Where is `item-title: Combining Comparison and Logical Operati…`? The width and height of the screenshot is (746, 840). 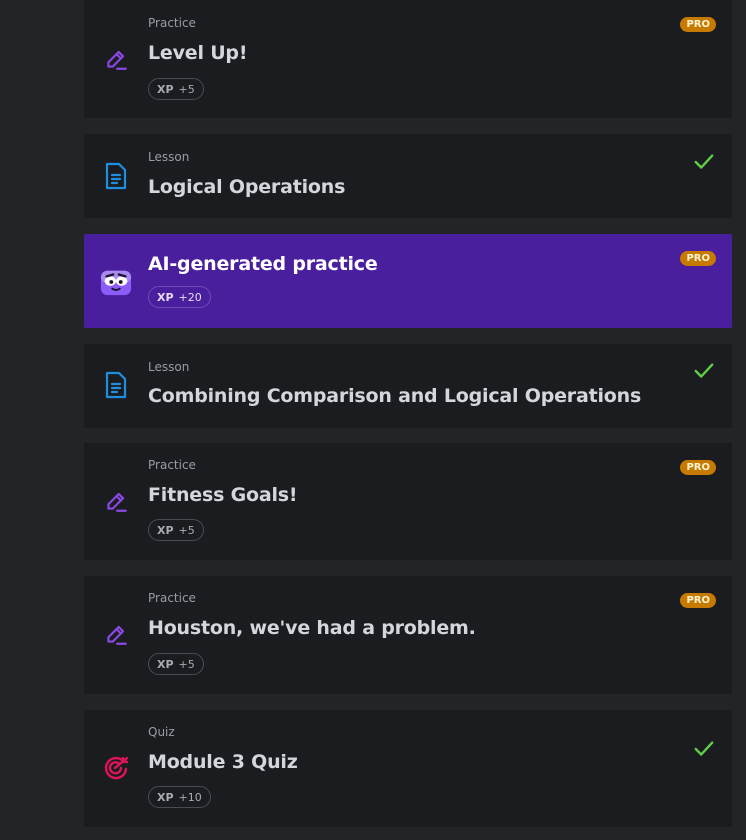 item-title: Combining Comparison and Logical Operati… is located at coordinates (395, 396).